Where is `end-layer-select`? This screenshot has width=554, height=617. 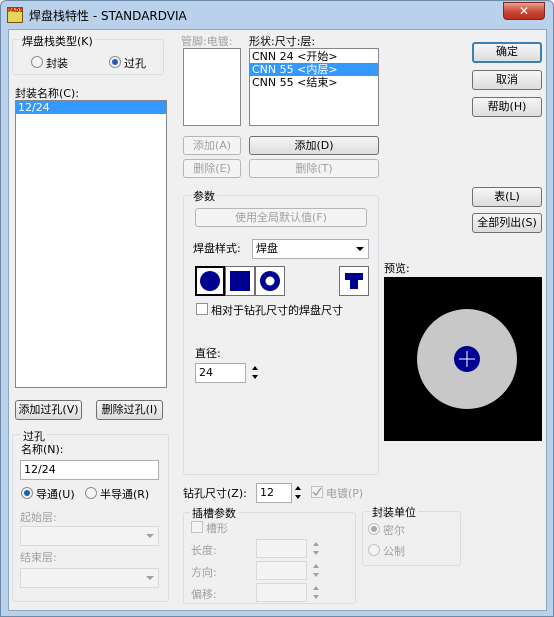
end-layer-select is located at coordinates (89, 578).